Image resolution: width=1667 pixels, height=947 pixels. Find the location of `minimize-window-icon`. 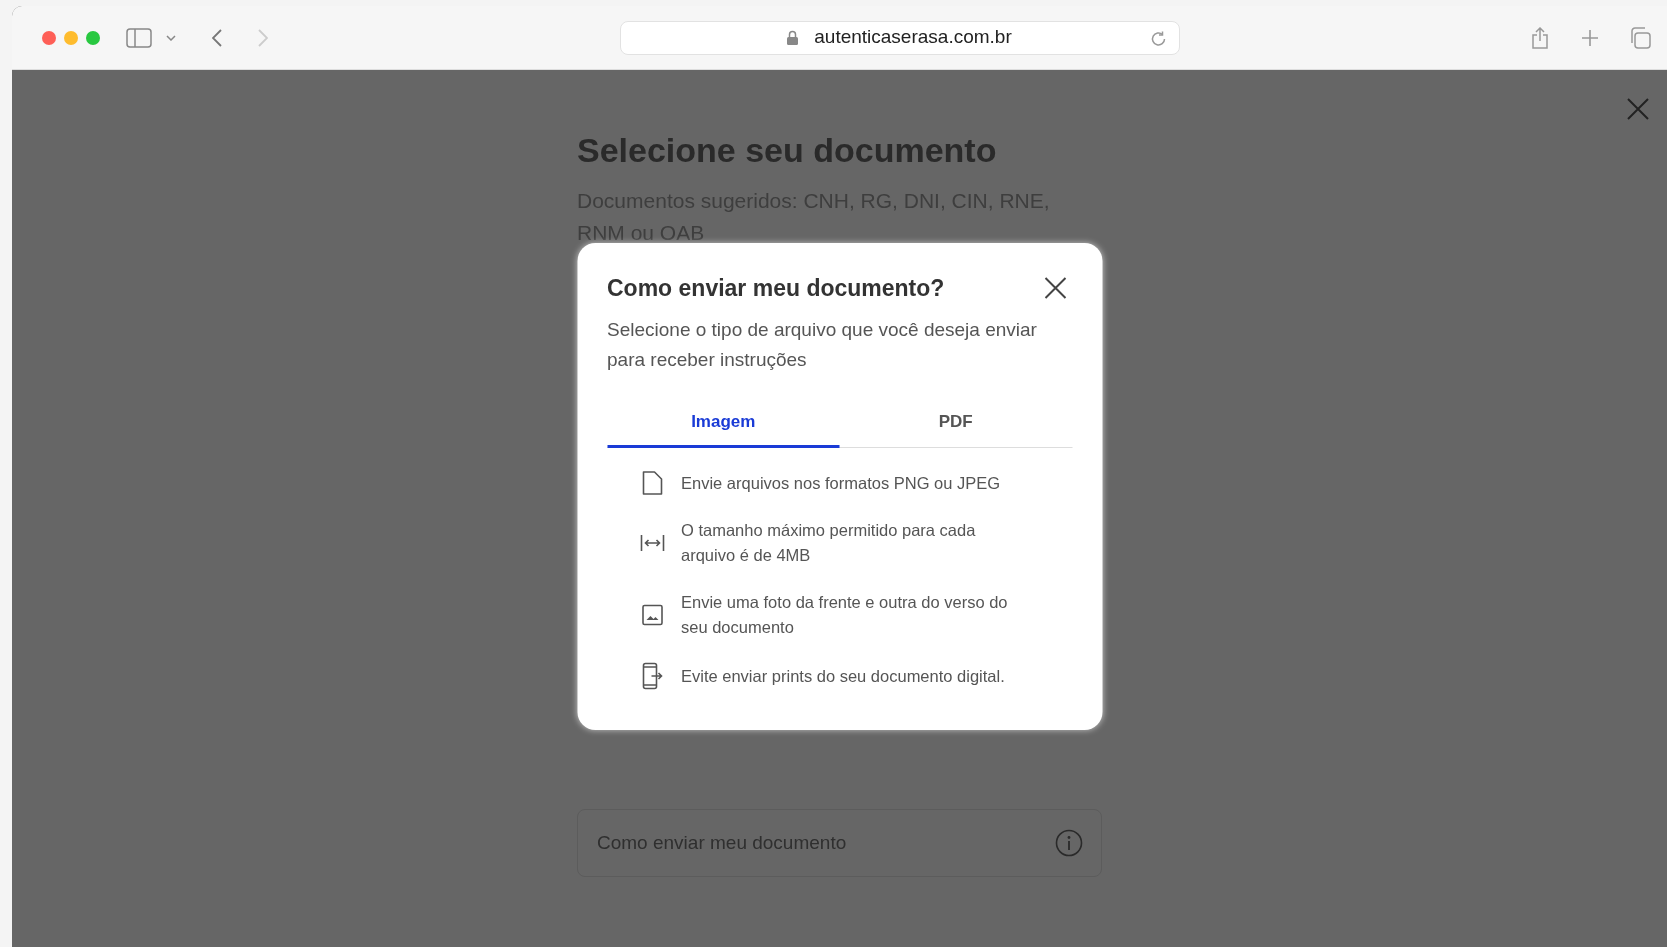

minimize-window-icon is located at coordinates (71, 37).